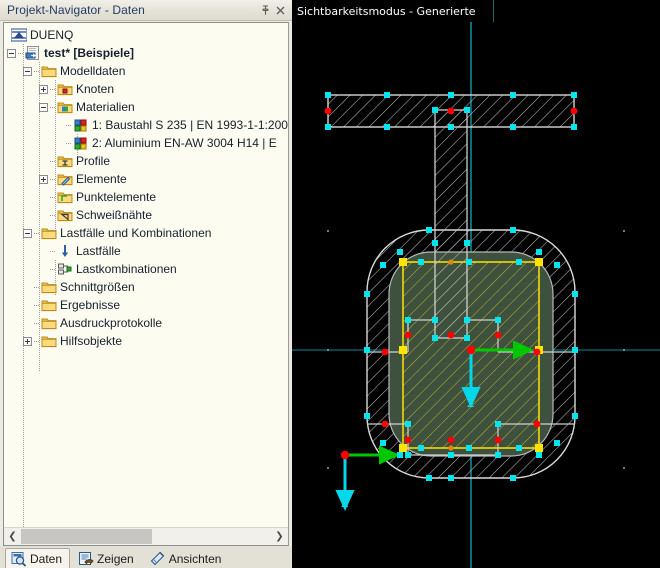  I want to click on horizontal-scrollbar: ❮ ❯, so click(146, 536).